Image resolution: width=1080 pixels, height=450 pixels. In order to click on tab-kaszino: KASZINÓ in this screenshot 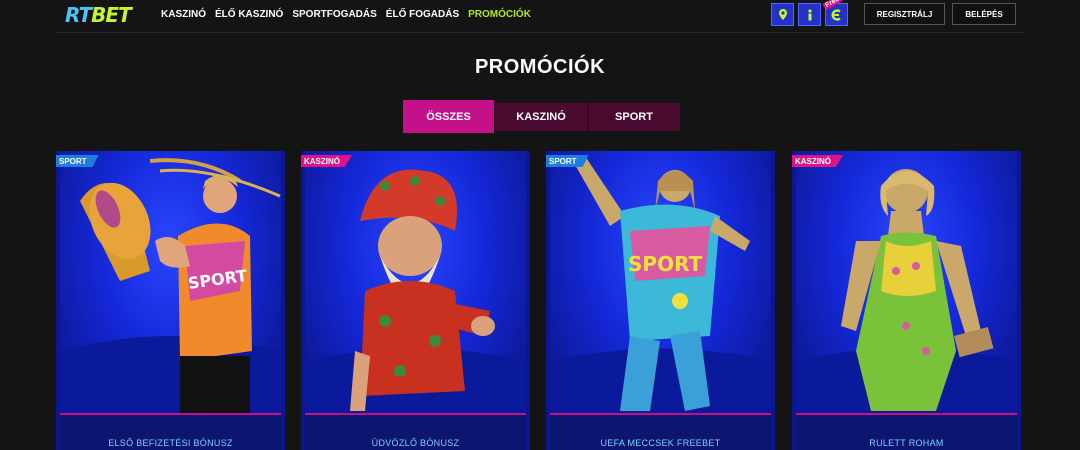, I will do `click(540, 117)`.